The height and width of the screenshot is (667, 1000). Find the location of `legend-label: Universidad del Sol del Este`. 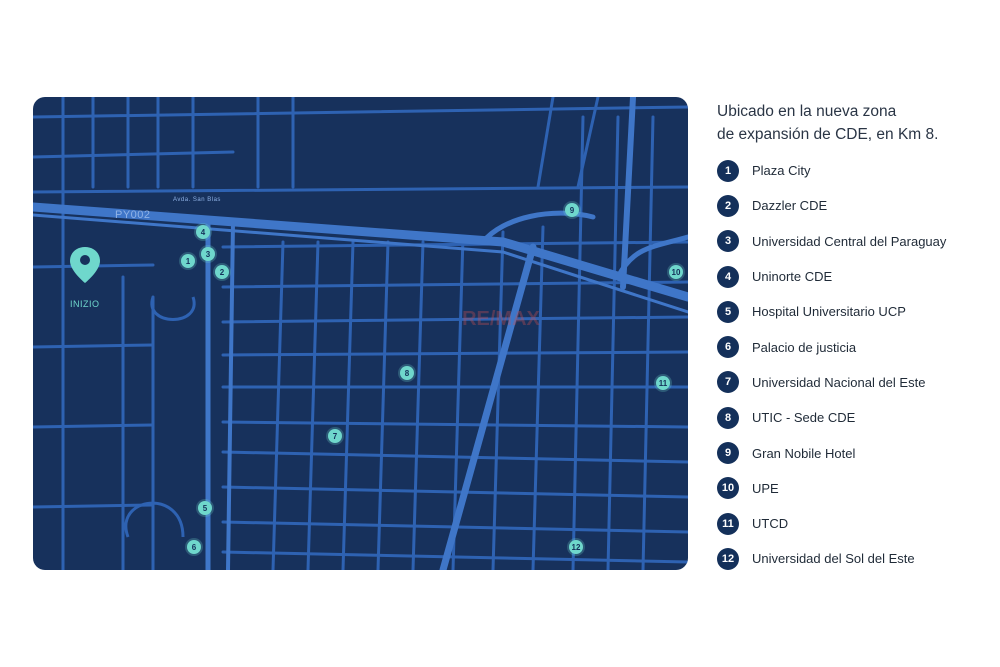

legend-label: Universidad del Sol del Este is located at coordinates (833, 559).